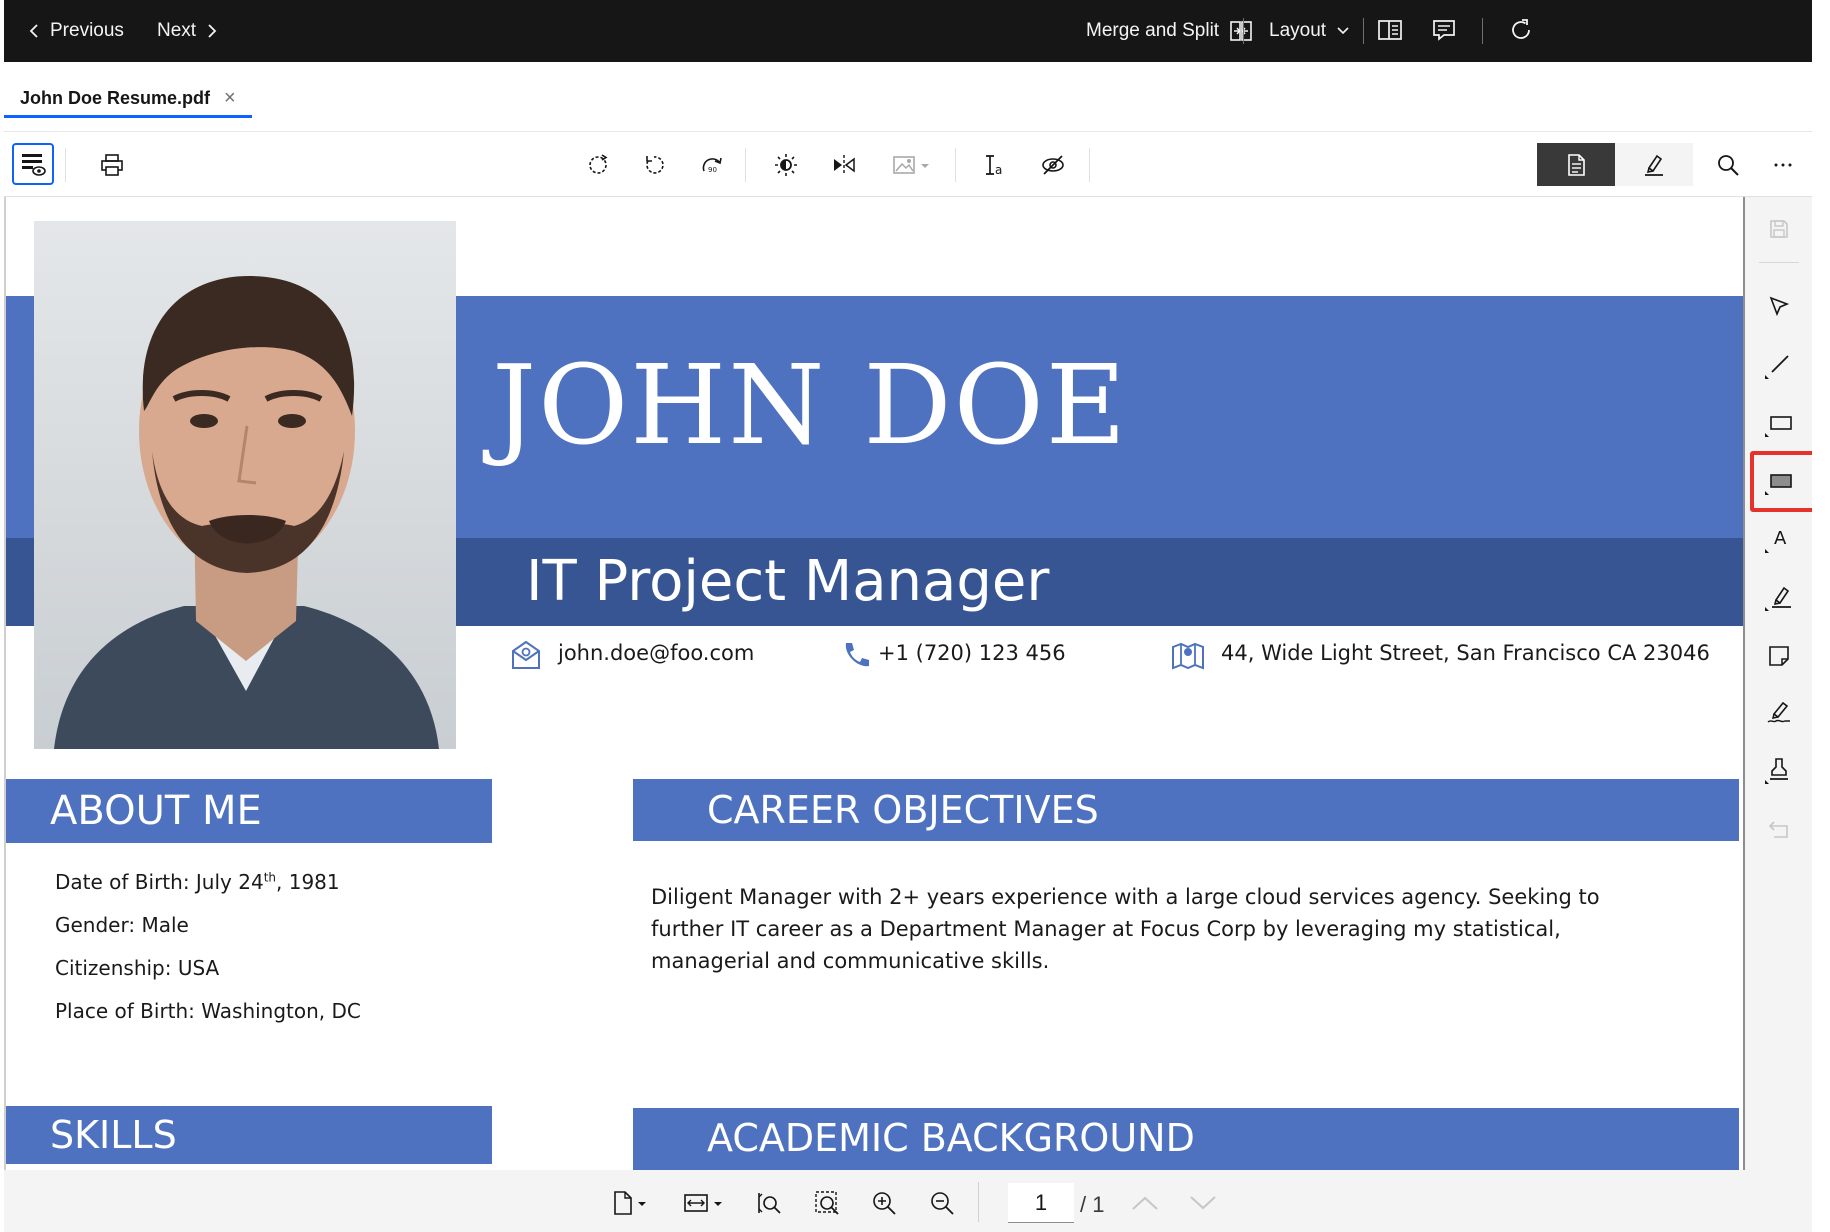 The width and height of the screenshot is (1830, 1232). I want to click on resume-phone: +1 (720) 123 456, so click(972, 653).